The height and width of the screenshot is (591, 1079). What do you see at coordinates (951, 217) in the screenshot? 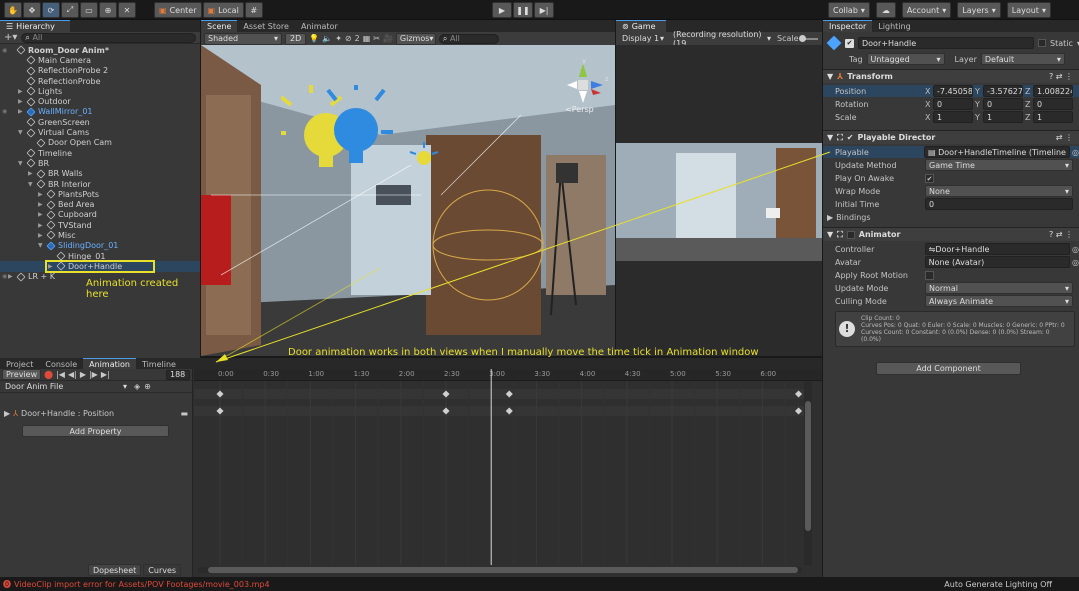
I see `bindings-foldout: ▶ Bindings` at bounding box center [951, 217].